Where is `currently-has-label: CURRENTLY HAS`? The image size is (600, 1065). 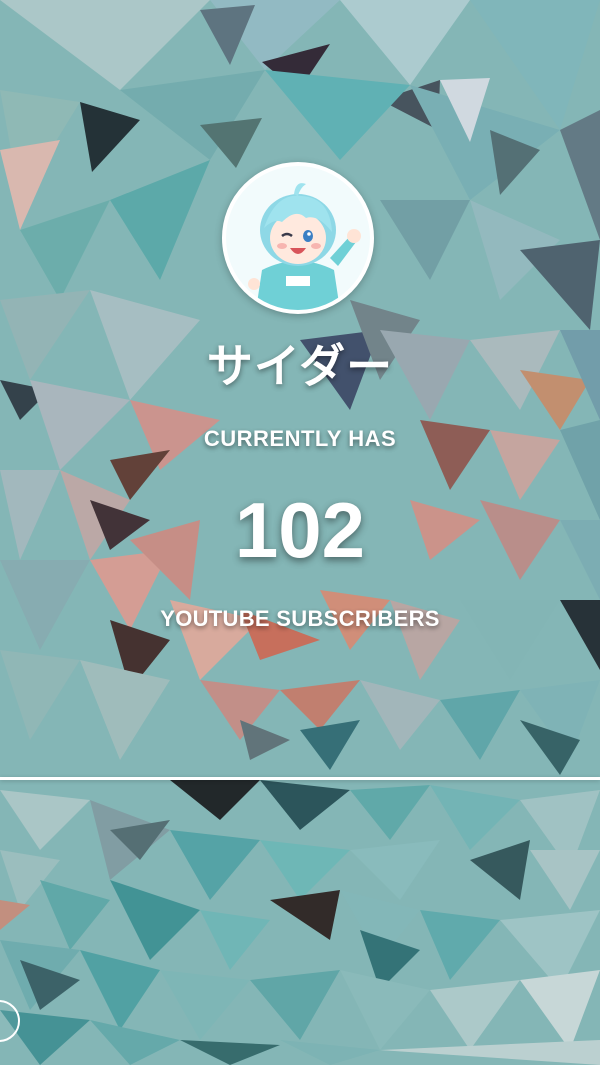
currently-has-label: CURRENTLY HAS is located at coordinates (300, 438).